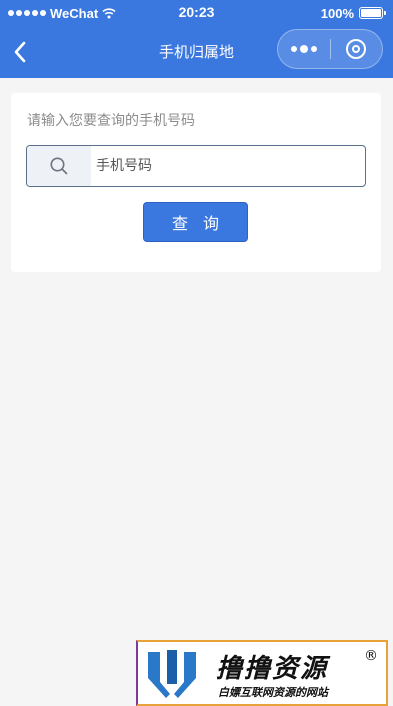 The height and width of the screenshot is (706, 393). Describe the element at coordinates (272, 669) in the screenshot. I see `watermark-title: 撸撸资源` at that location.